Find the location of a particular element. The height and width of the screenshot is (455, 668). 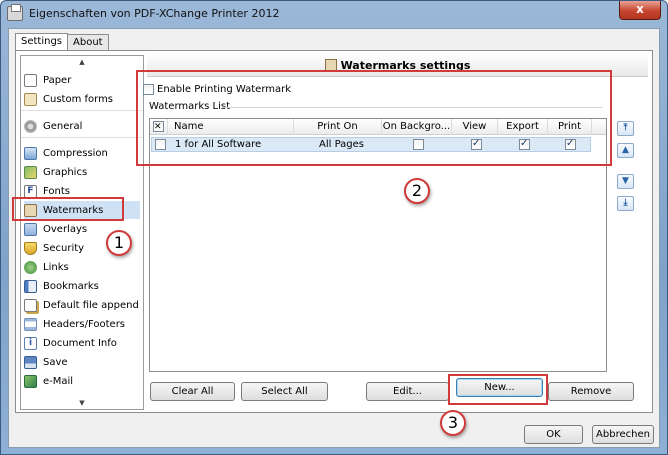

panel-header: Watermarks settings is located at coordinates (397, 66).